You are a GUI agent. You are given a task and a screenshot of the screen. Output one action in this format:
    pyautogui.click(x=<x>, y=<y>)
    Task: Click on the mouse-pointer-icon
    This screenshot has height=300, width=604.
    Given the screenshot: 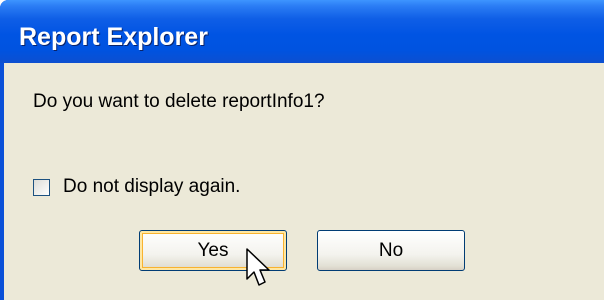 What is the action you would take?
    pyautogui.click(x=258, y=267)
    